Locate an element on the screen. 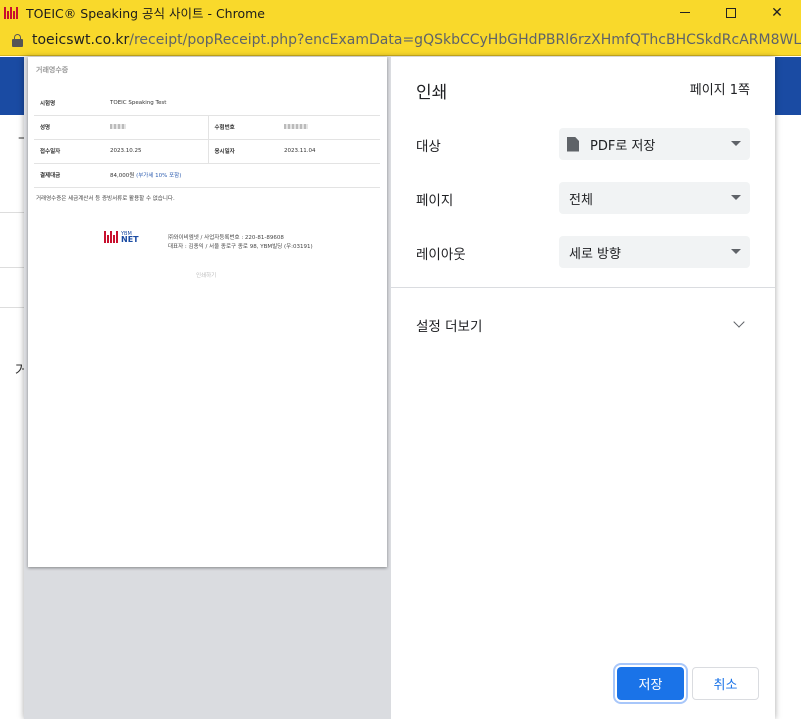 This screenshot has width=801, height=727. ybm-net-logo: YBM NET is located at coordinates (121, 237).